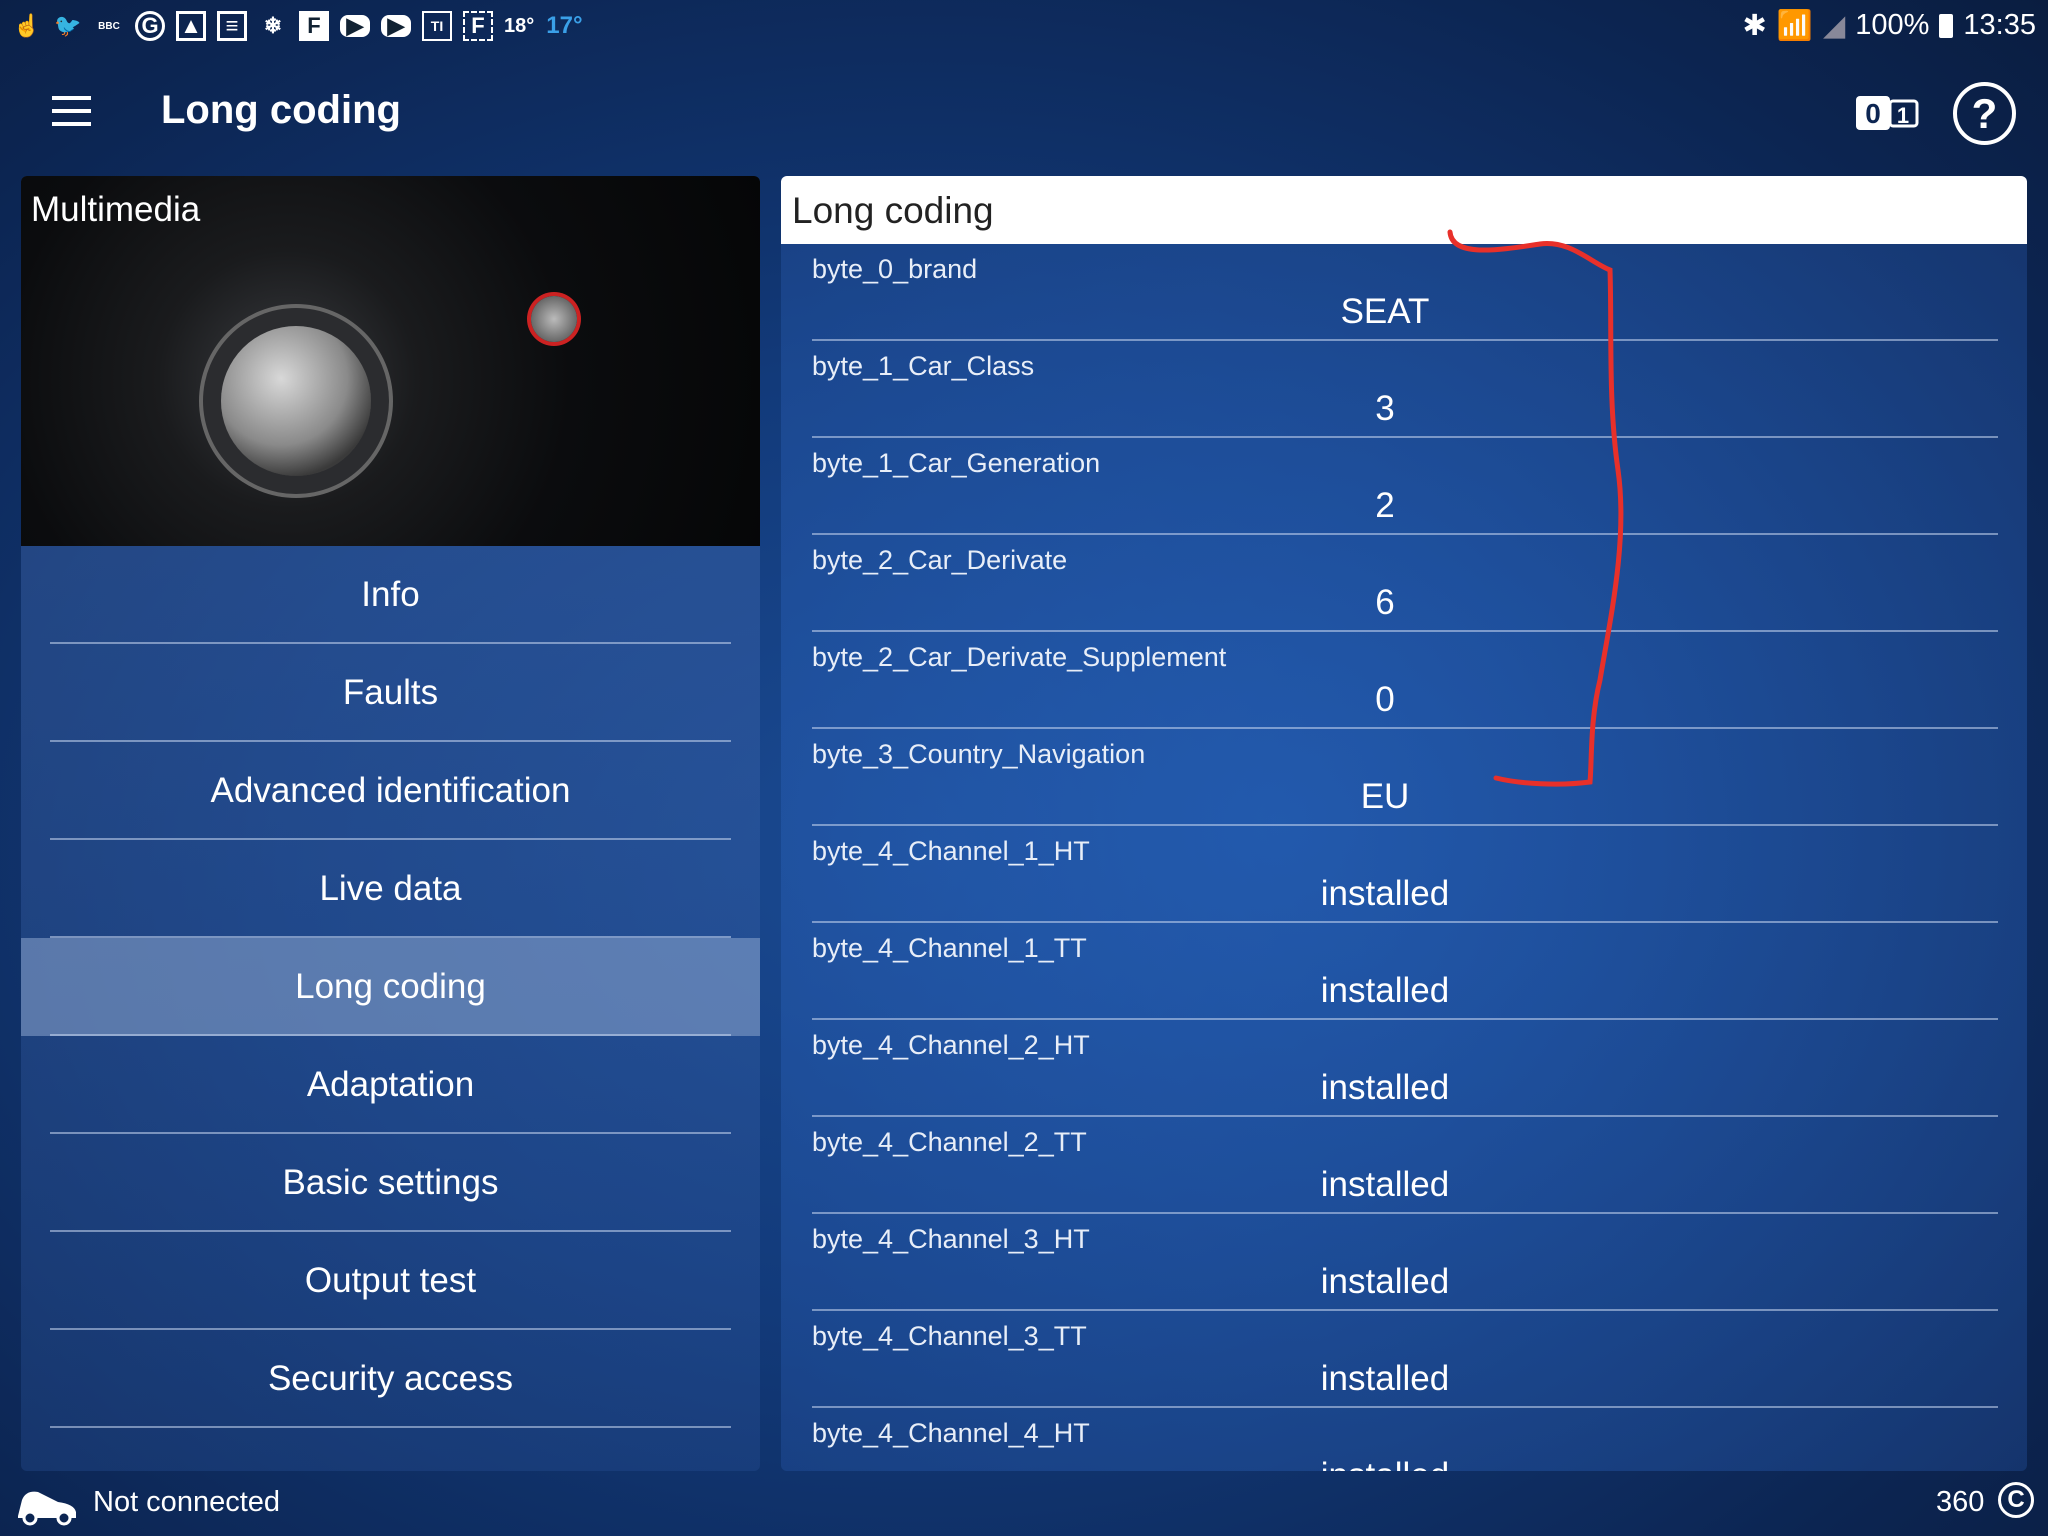 This screenshot has width=2048, height=1536. What do you see at coordinates (1405, 409) in the screenshot?
I see `coding-value: 3` at bounding box center [1405, 409].